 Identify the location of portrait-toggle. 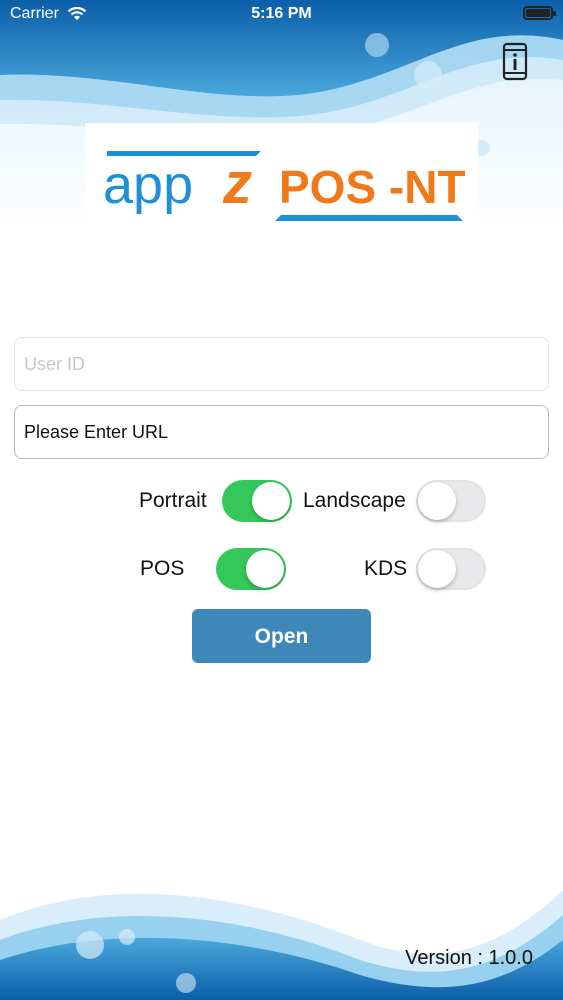
(257, 501).